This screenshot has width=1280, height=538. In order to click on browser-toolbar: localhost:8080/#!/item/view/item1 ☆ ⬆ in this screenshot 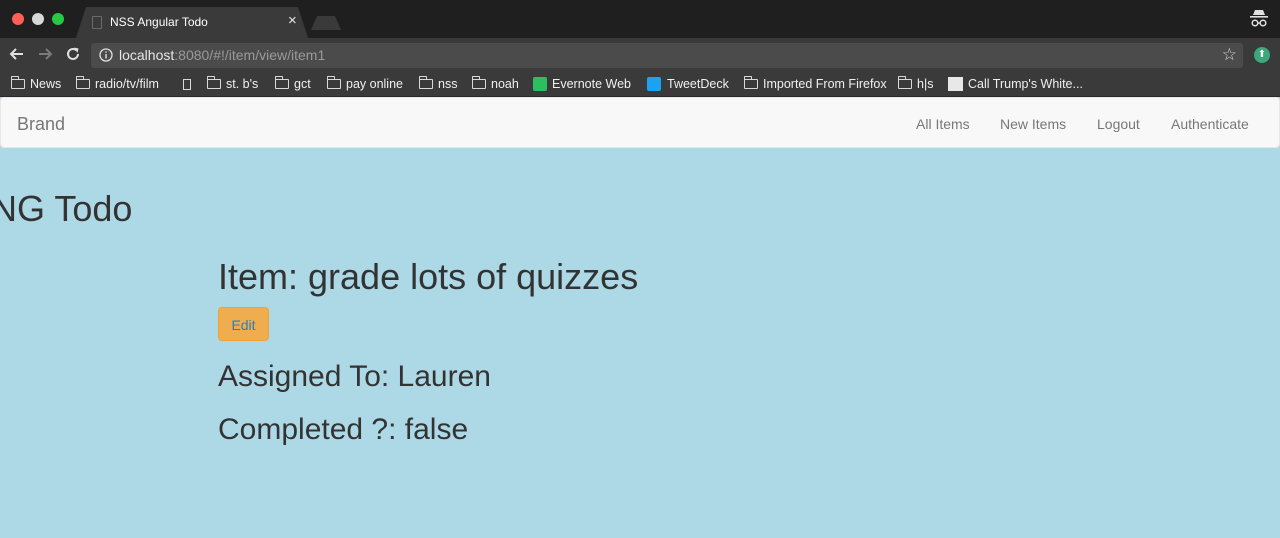, I will do `click(640, 55)`.